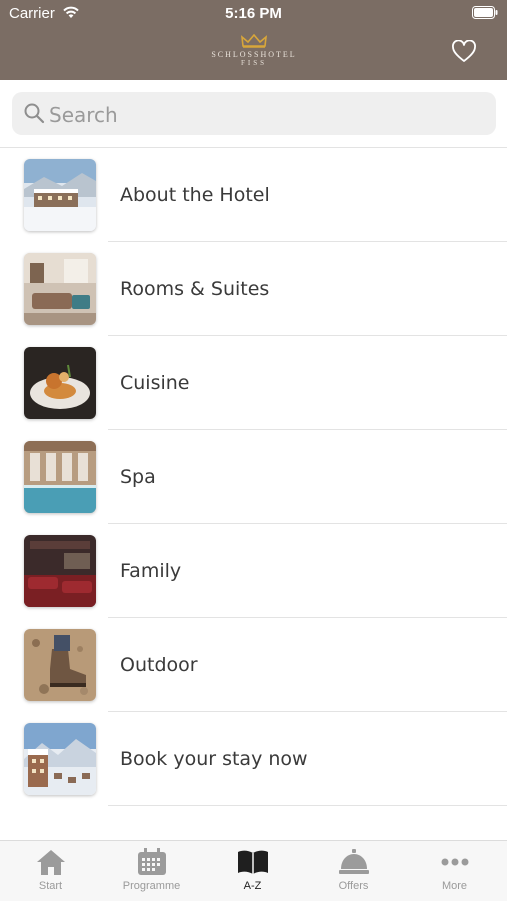  What do you see at coordinates (353, 861) in the screenshot?
I see `bell-icon` at bounding box center [353, 861].